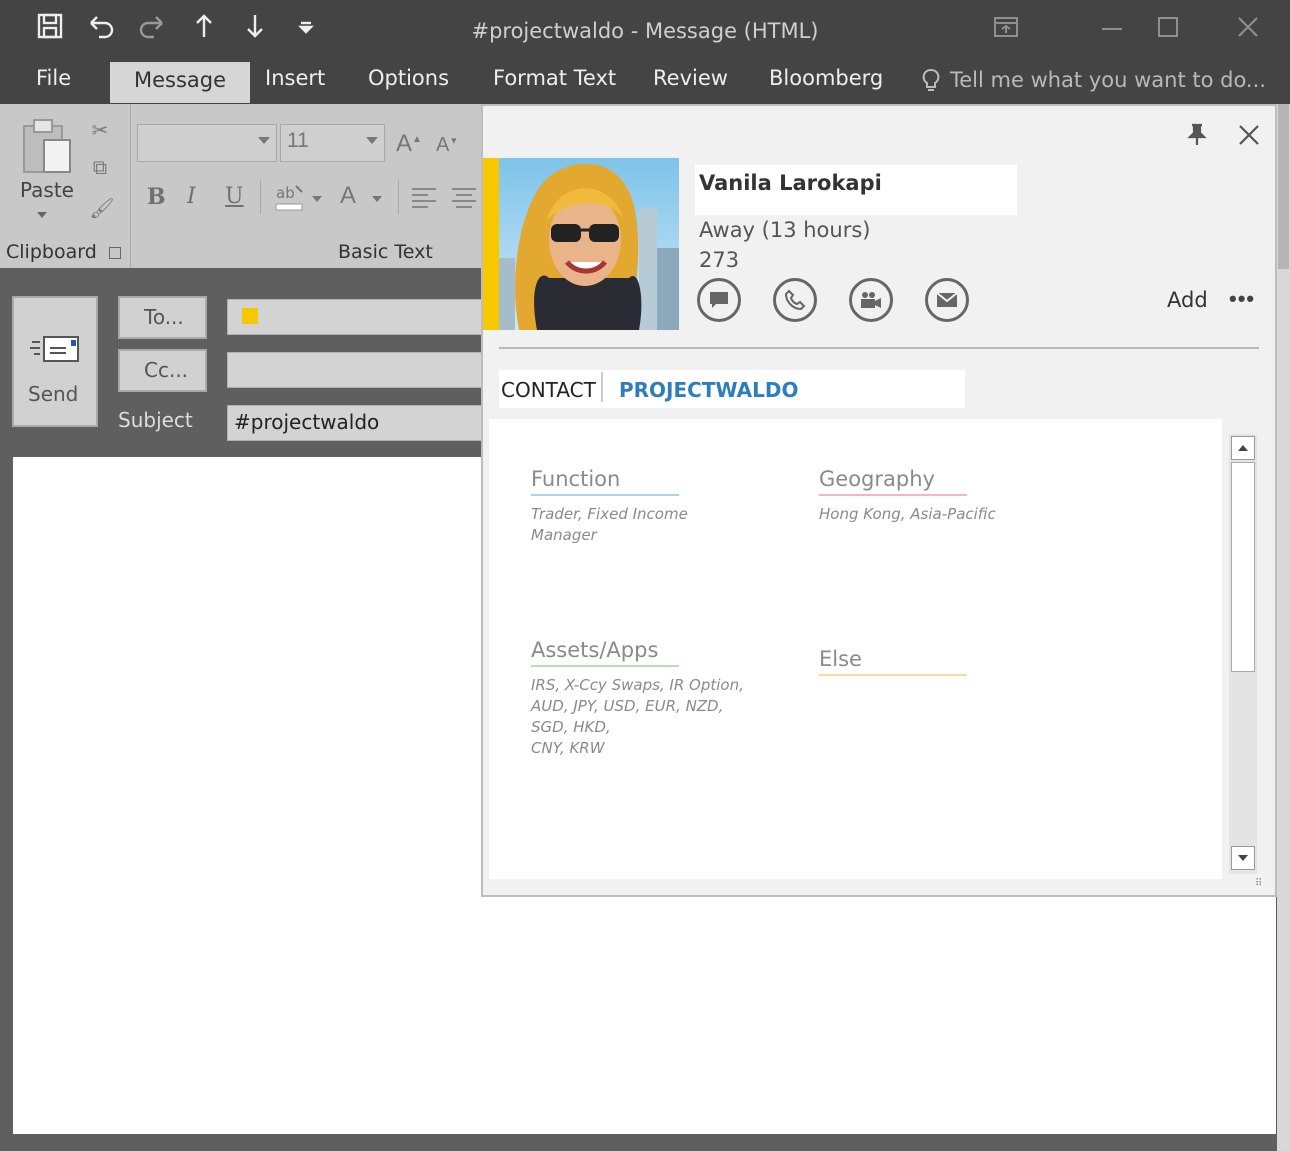 This screenshot has width=1290, height=1151. Describe the element at coordinates (548, 390) in the screenshot. I see `tab-contact: CONTACT` at that location.